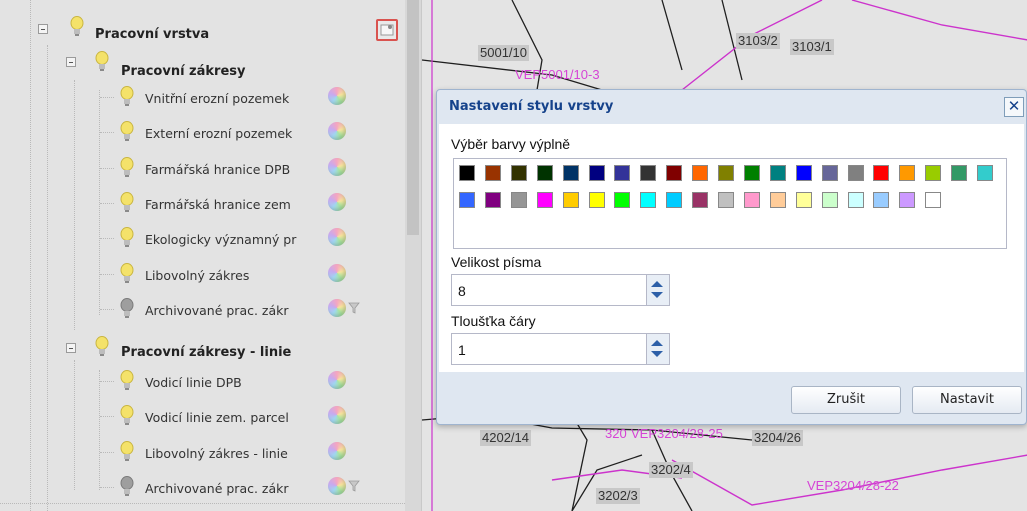 This screenshot has height=511, width=1027. I want to click on group-label: Pracovní zákresy, so click(183, 71).